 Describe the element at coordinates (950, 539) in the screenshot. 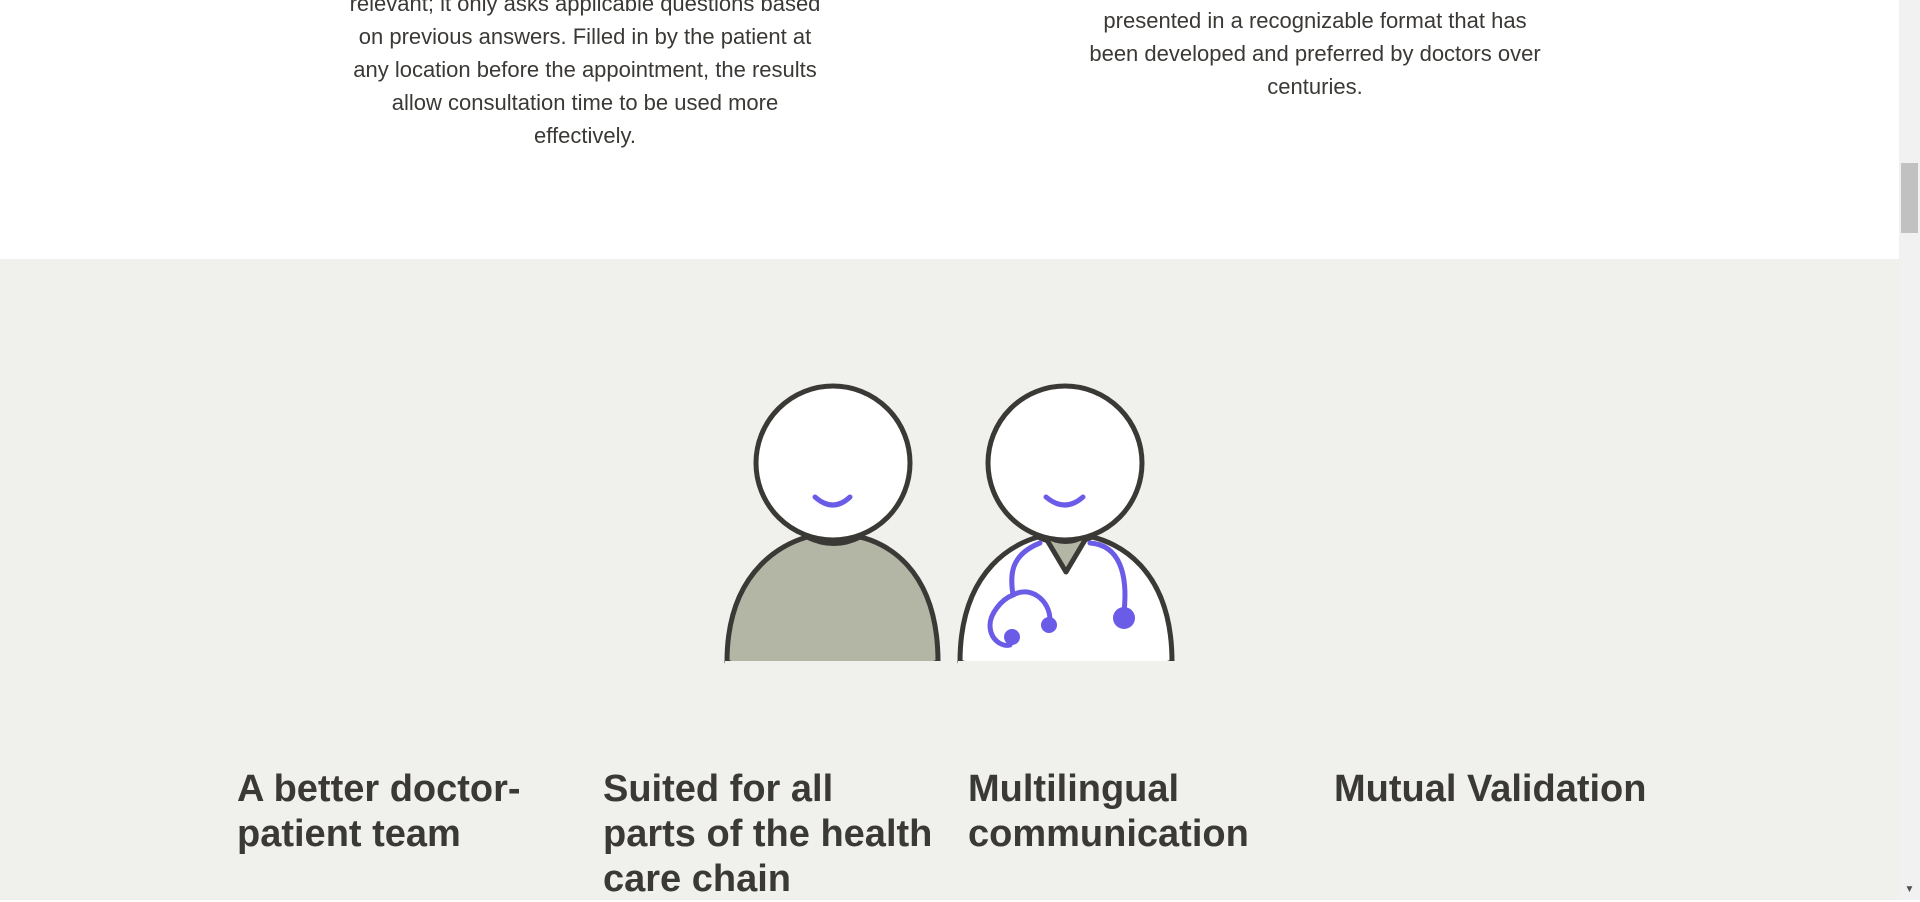

I see `doctor-patient-illustration` at that location.